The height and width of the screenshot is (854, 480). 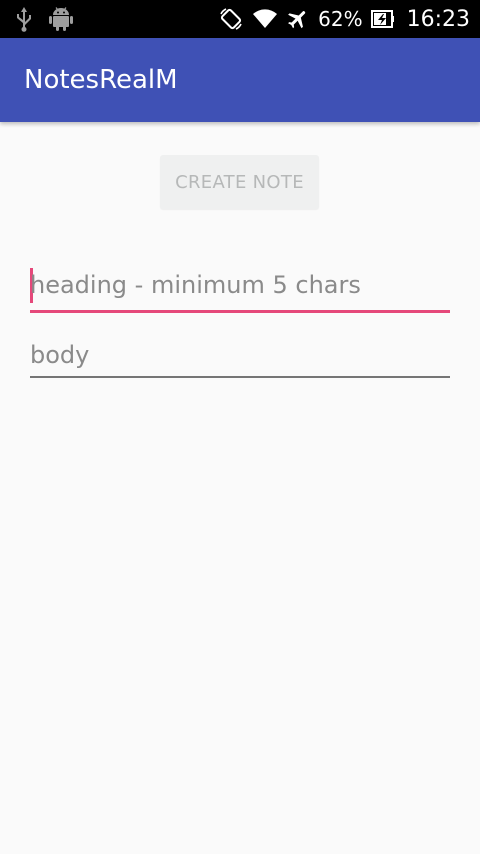 I want to click on status-right-icons: 62% 16:23, so click(x=344, y=19).